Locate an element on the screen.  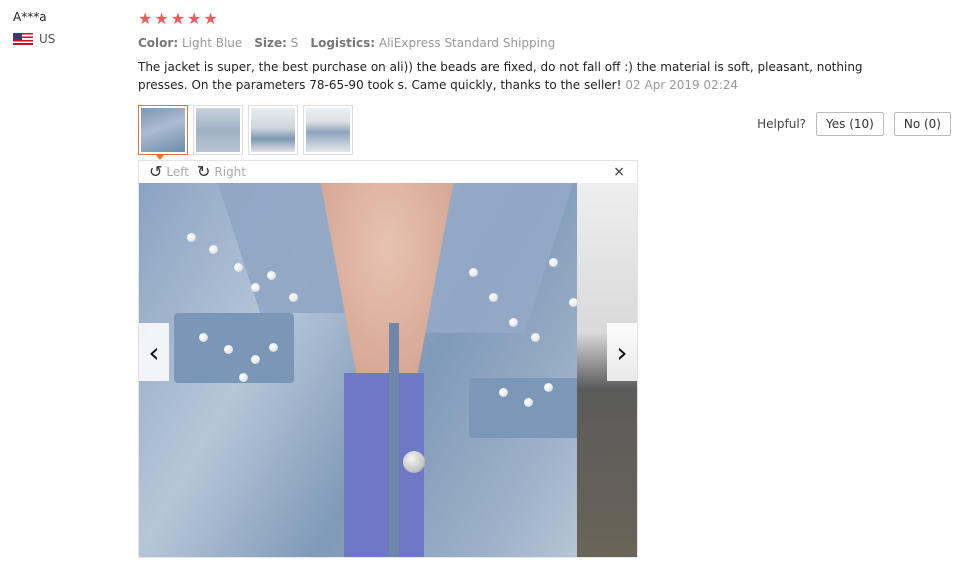
reviewer-name: A***a is located at coordinates (30, 17).